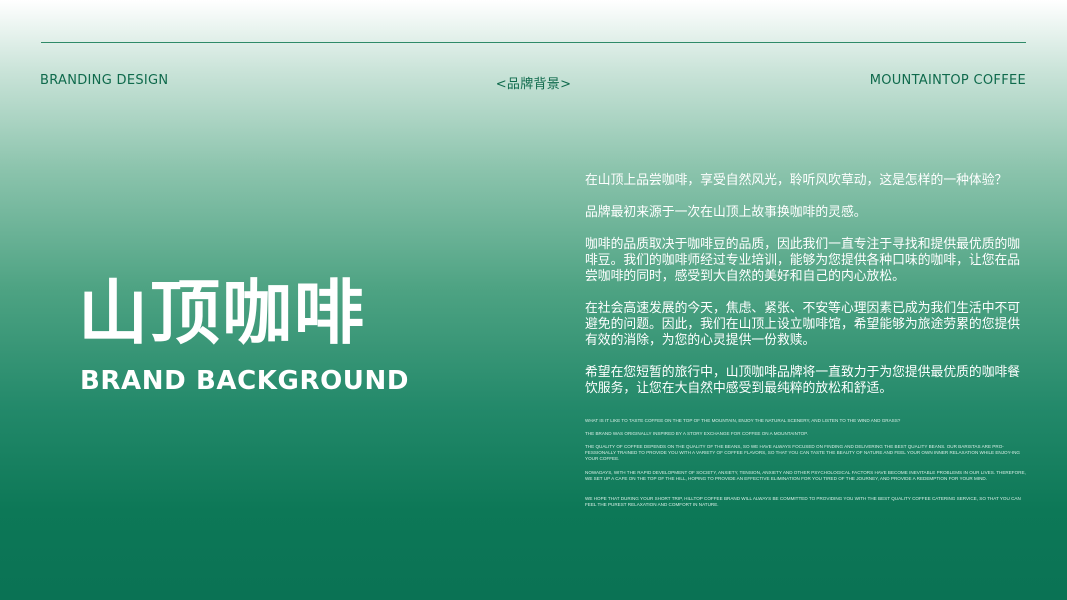 The image size is (1067, 600). What do you see at coordinates (533, 42) in the screenshot?
I see `top-divider` at bounding box center [533, 42].